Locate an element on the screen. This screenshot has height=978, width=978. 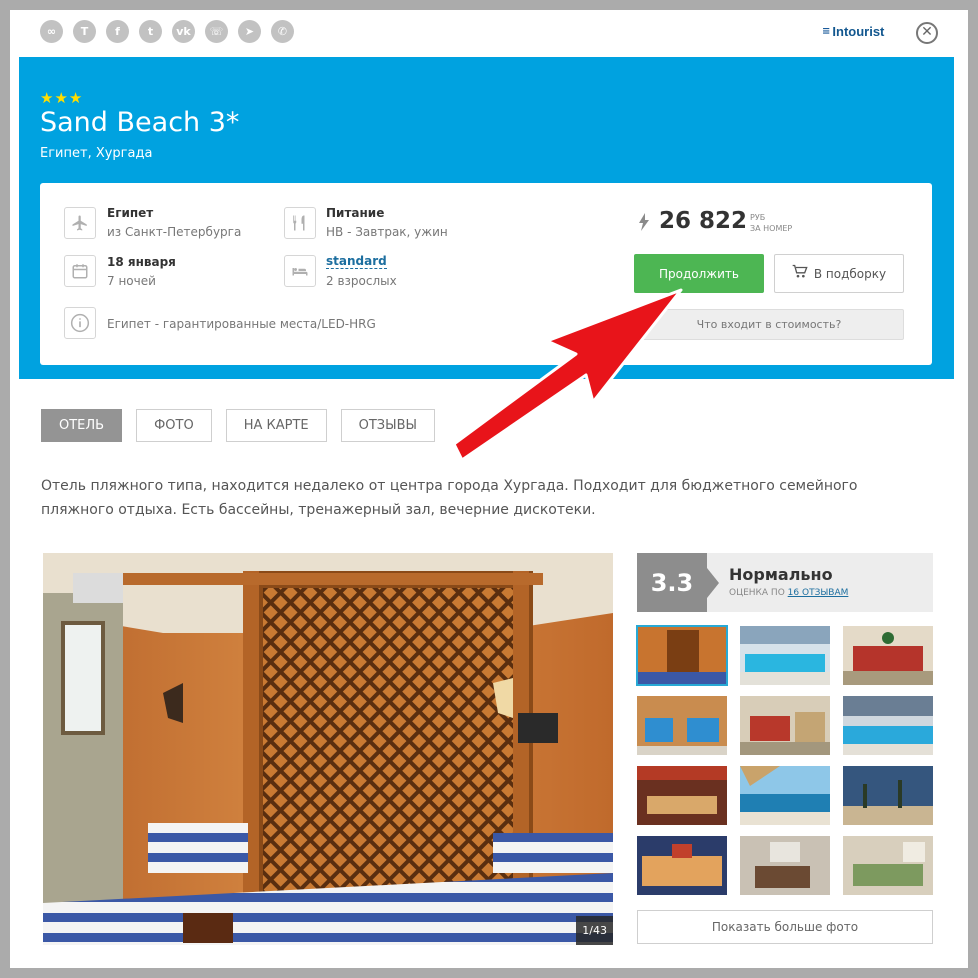
rating-arrow is located at coordinates (713, 583).